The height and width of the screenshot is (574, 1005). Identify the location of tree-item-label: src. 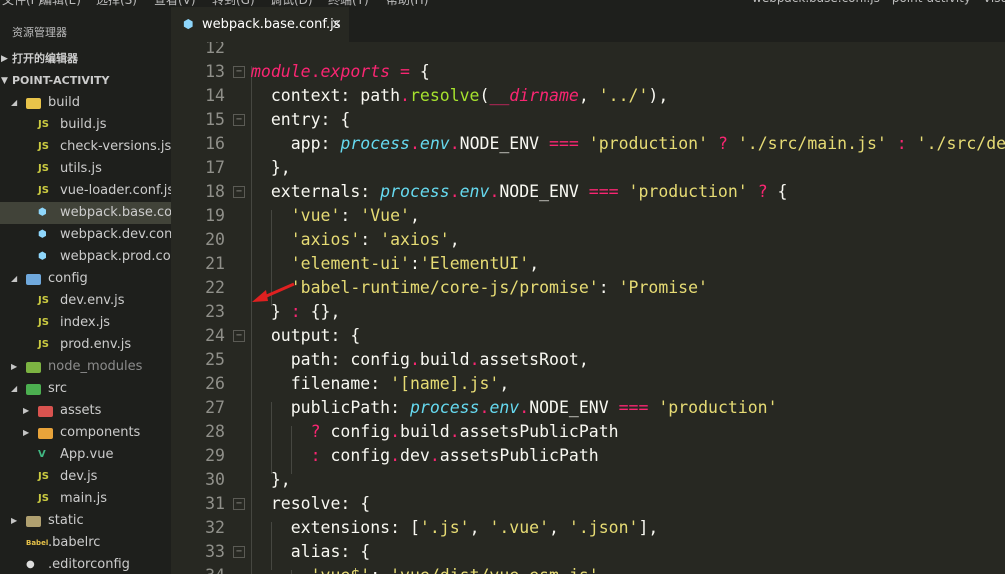
(57, 388).